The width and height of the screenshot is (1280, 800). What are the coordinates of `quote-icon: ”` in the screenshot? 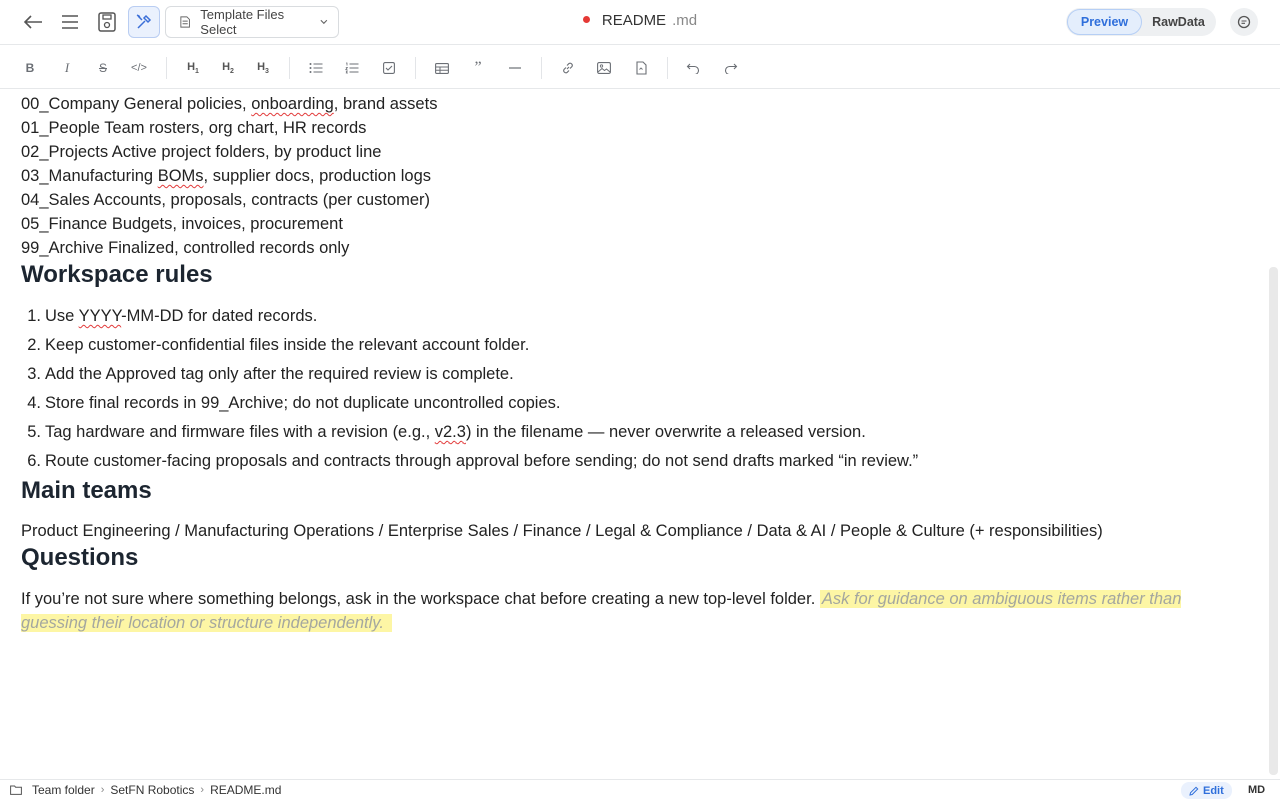 It's located at (478, 67).